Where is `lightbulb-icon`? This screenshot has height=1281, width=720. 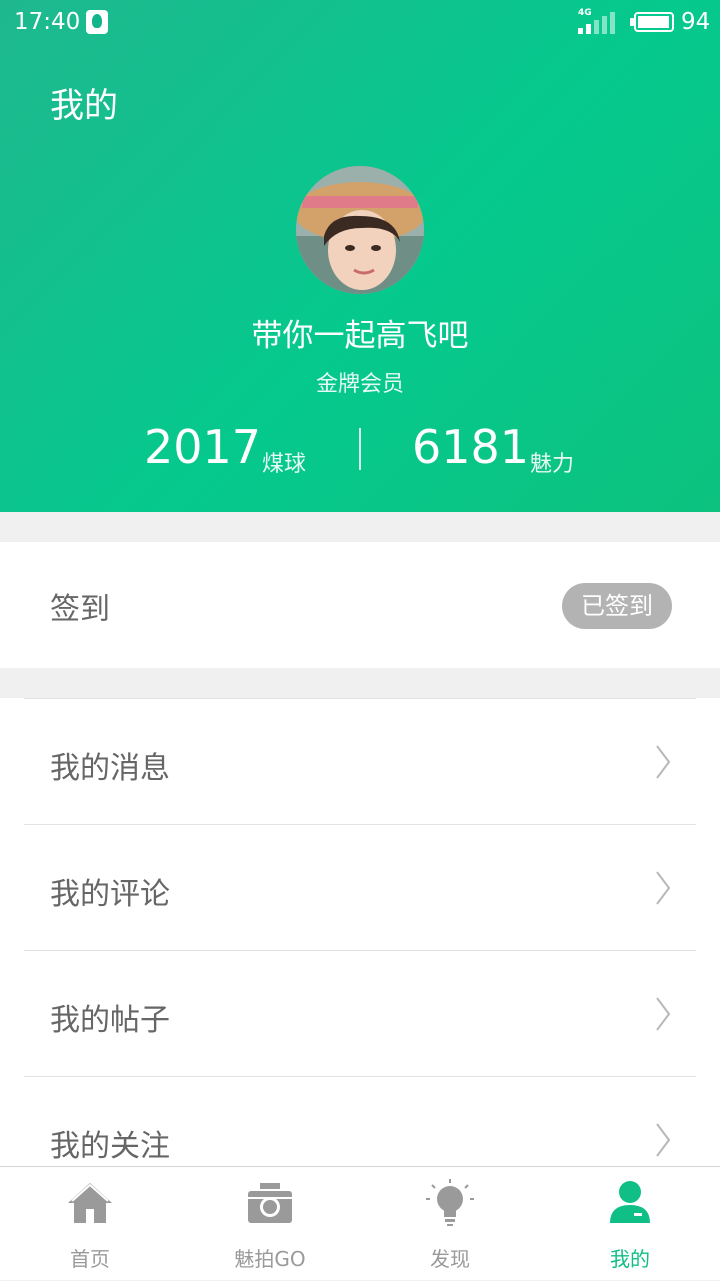
lightbulb-icon is located at coordinates (450, 1202).